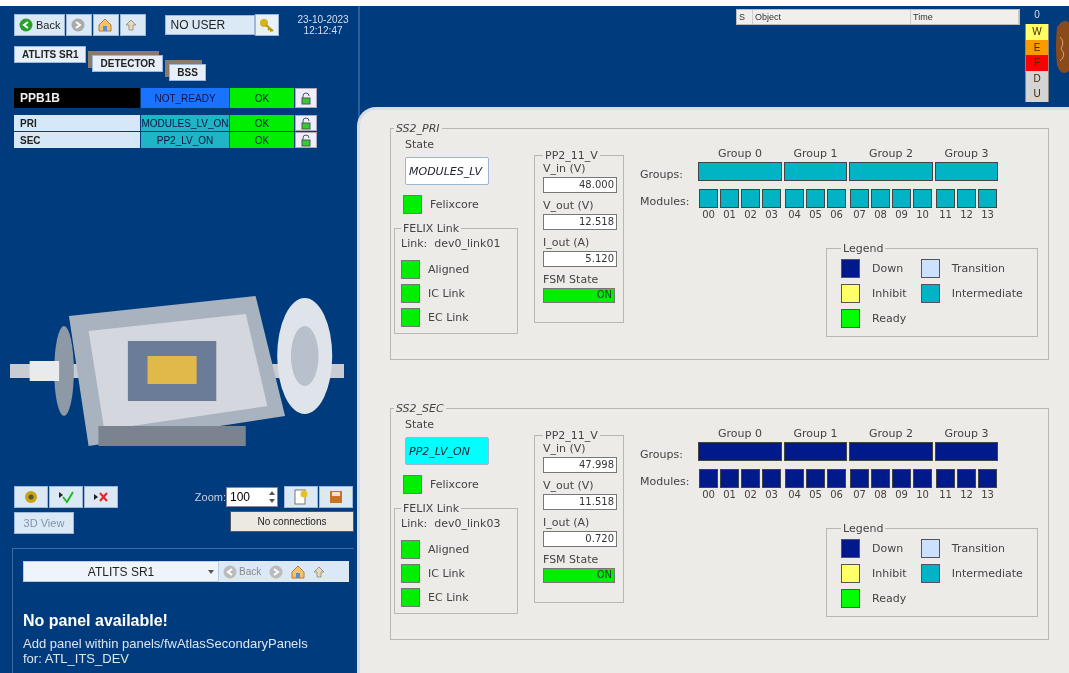  What do you see at coordinates (301, 497) in the screenshot?
I see `help-button` at bounding box center [301, 497].